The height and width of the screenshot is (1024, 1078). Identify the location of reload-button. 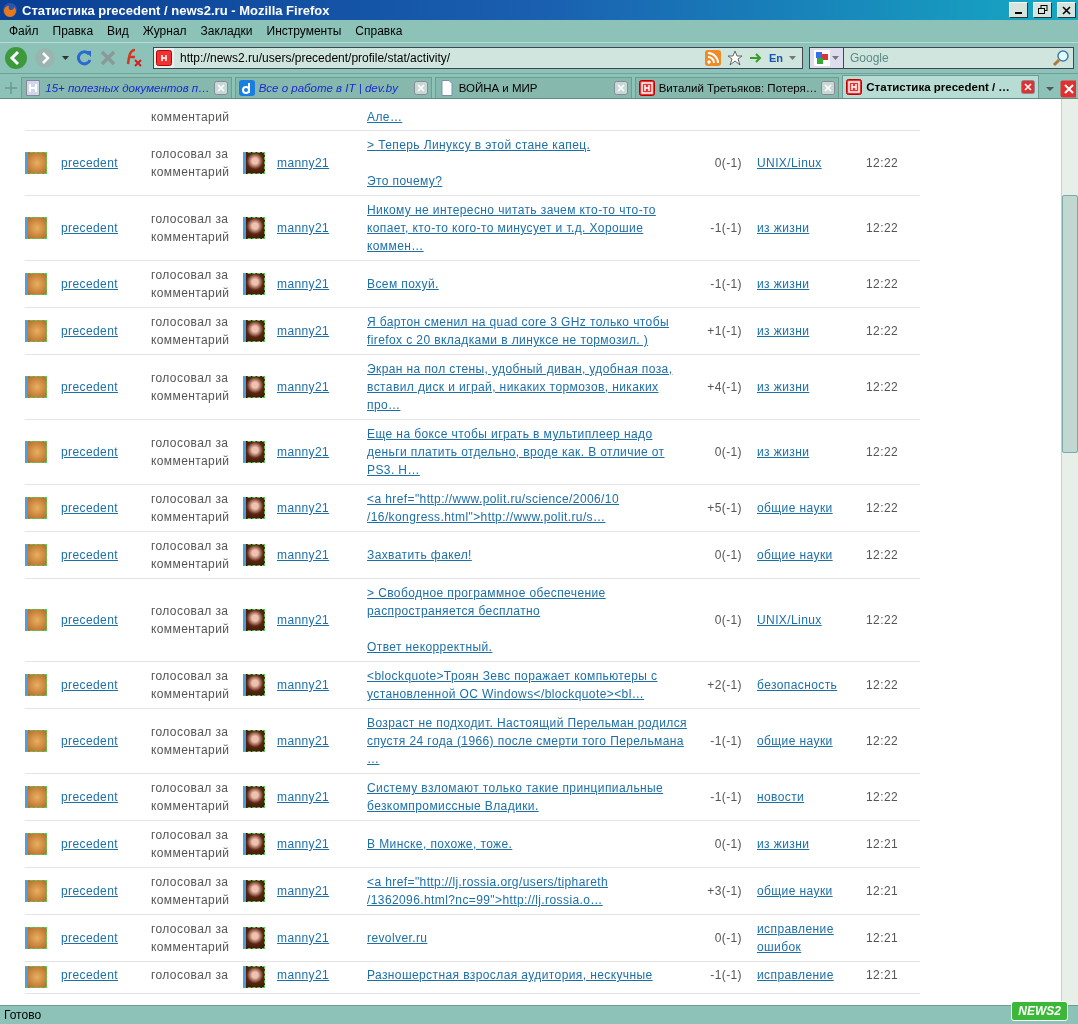
(84, 58).